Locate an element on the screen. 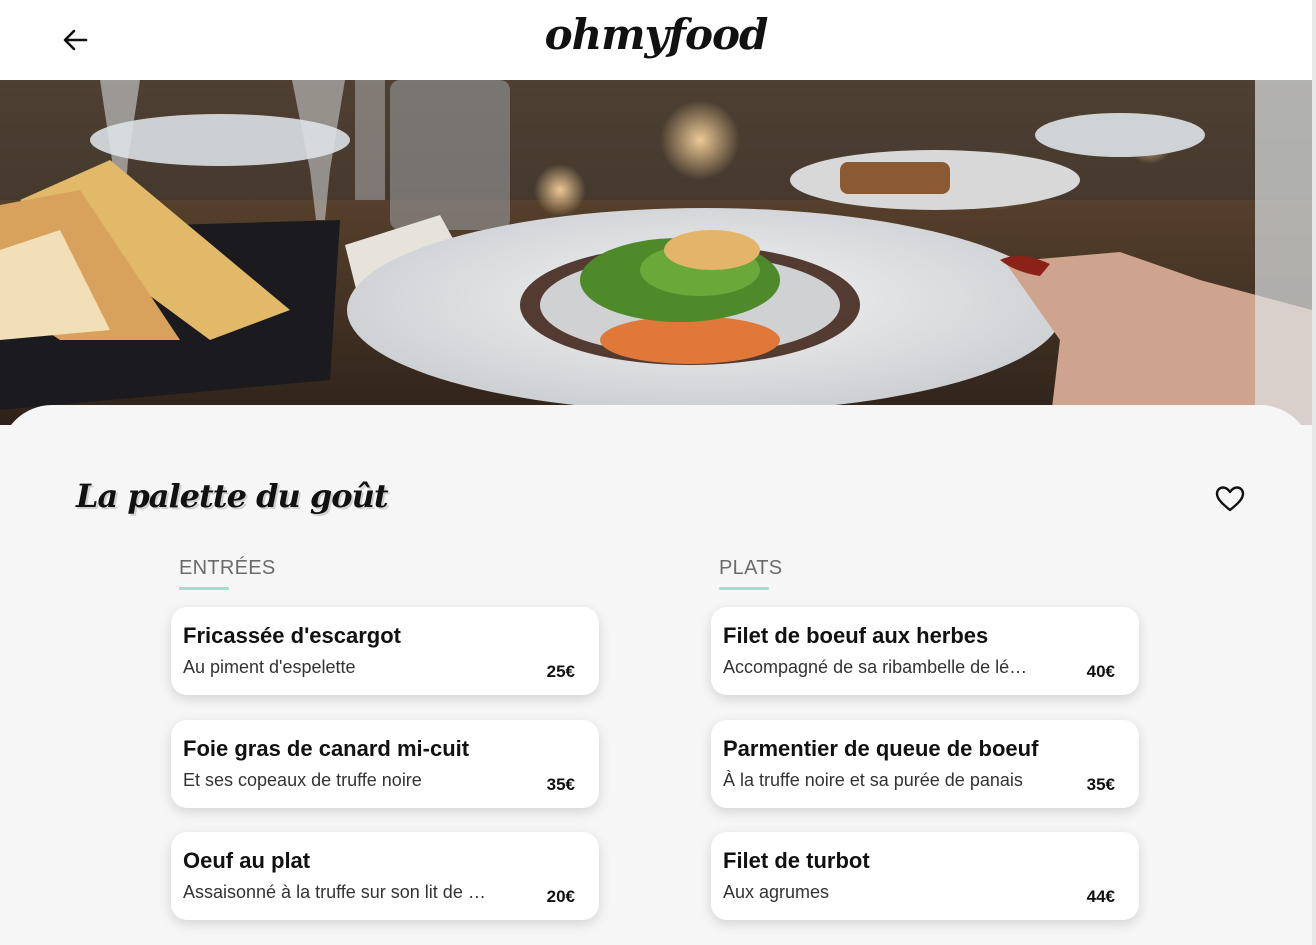 This screenshot has height=945, width=1316. dish-name: Parmentier de queue de boeuf is located at coordinates (881, 748).